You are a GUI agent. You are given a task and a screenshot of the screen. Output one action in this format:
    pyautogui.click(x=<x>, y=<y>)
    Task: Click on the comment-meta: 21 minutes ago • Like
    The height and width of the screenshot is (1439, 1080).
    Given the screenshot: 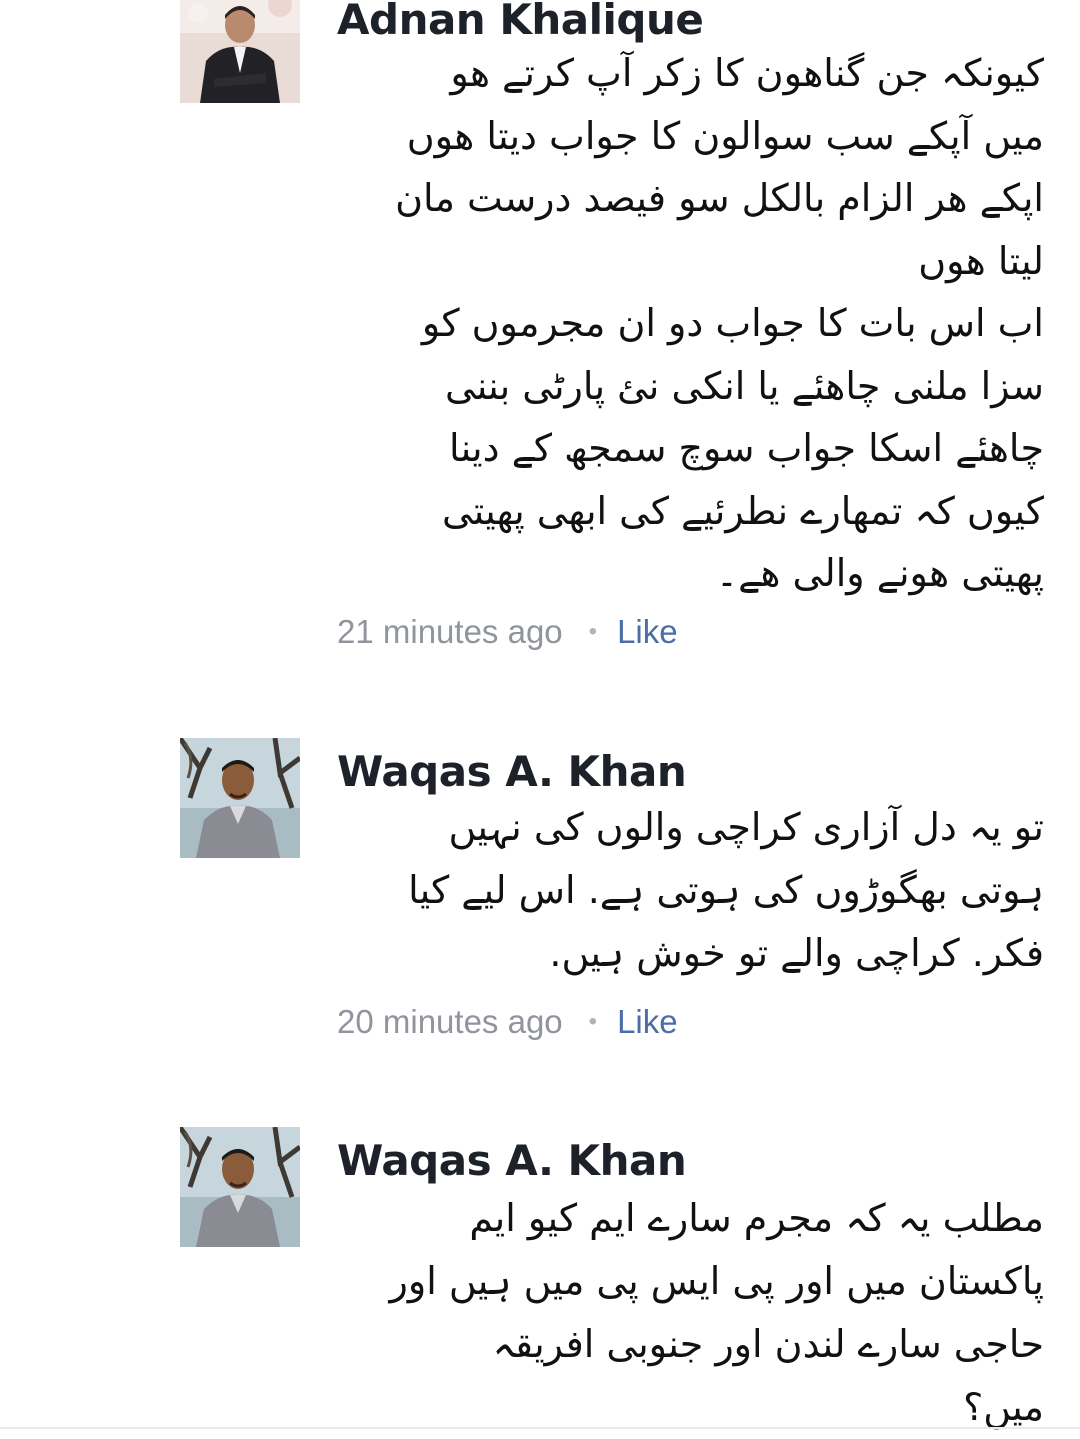 What is the action you would take?
    pyautogui.click(x=507, y=632)
    